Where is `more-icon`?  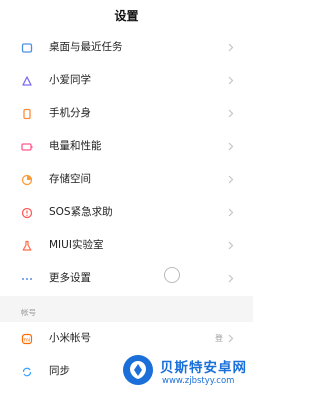 more-icon is located at coordinates (27, 279).